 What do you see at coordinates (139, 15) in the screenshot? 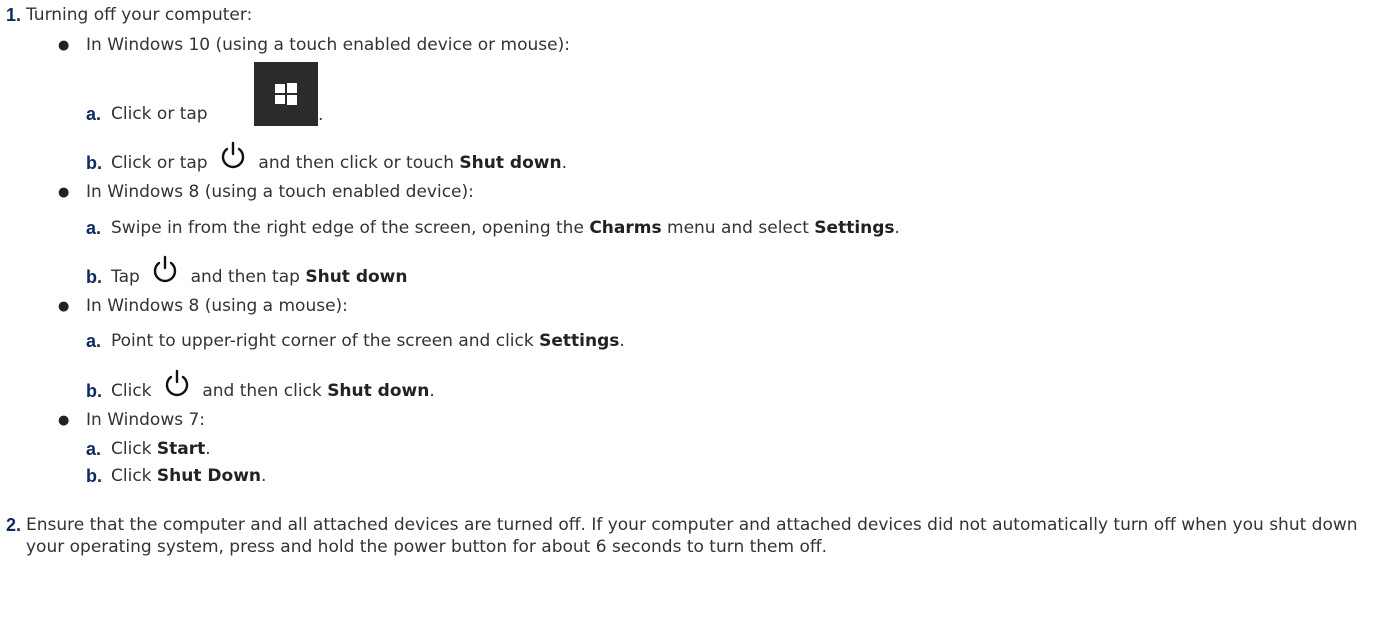
I see `step-1-text: Turning off your computer:` at bounding box center [139, 15].